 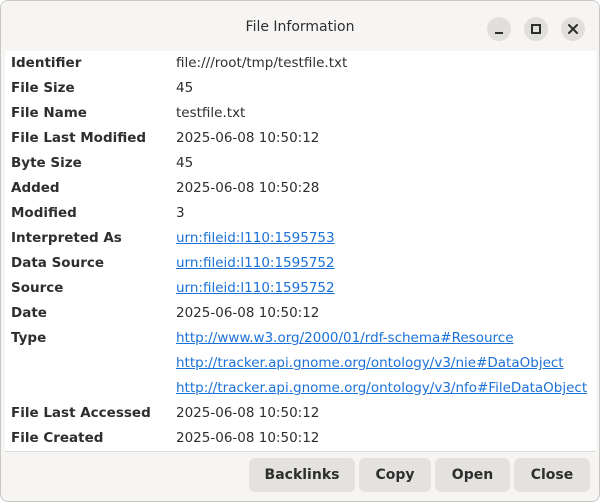 I want to click on property-value: 3, so click(x=180, y=213).